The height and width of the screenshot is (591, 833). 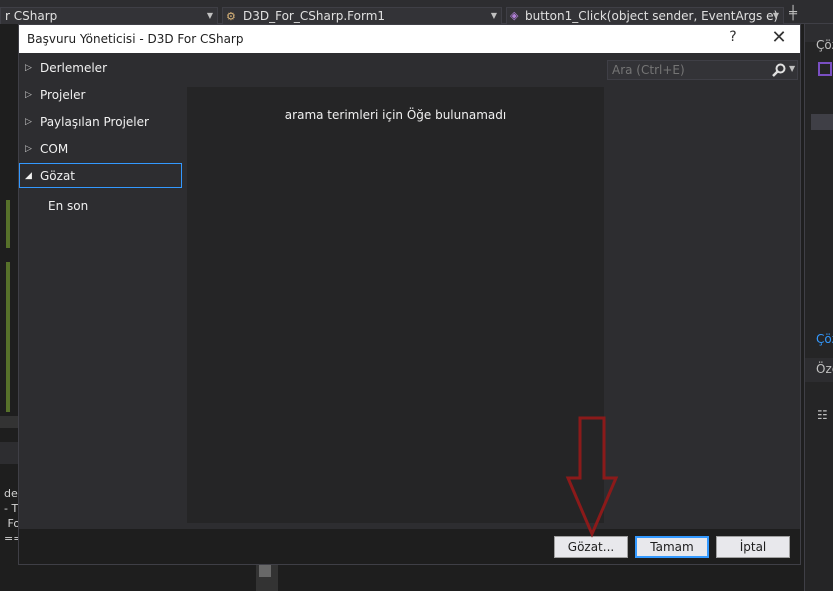 What do you see at coordinates (779, 39) in the screenshot?
I see `close-button: ✕` at bounding box center [779, 39].